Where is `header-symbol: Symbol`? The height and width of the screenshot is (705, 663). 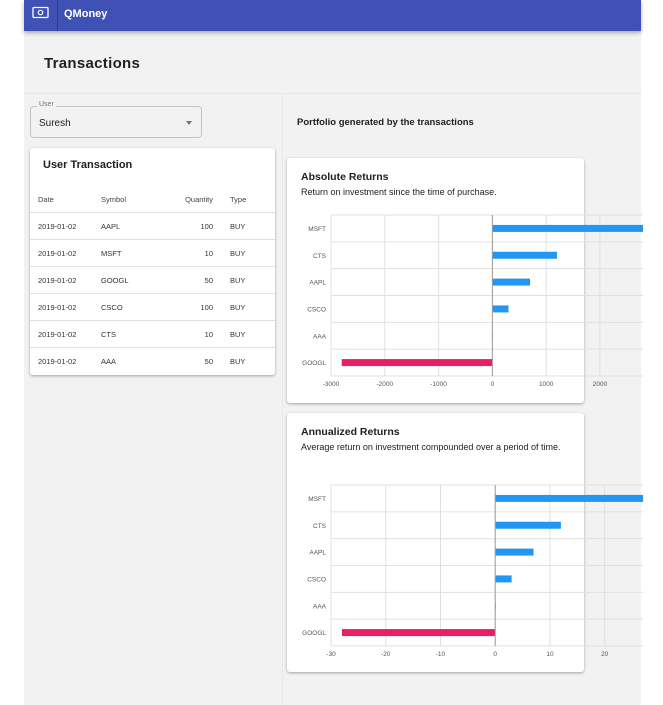
header-symbol: Symbol is located at coordinates (114, 199).